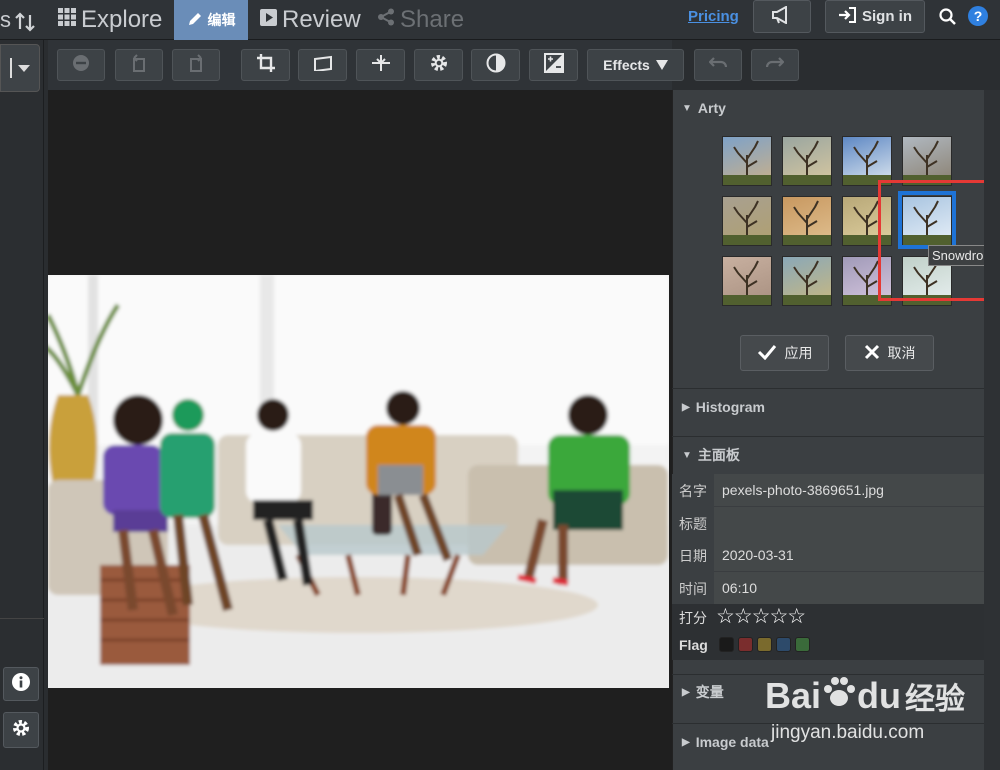 The width and height of the screenshot is (1000, 770). I want to click on paw-icon, so click(839, 696).